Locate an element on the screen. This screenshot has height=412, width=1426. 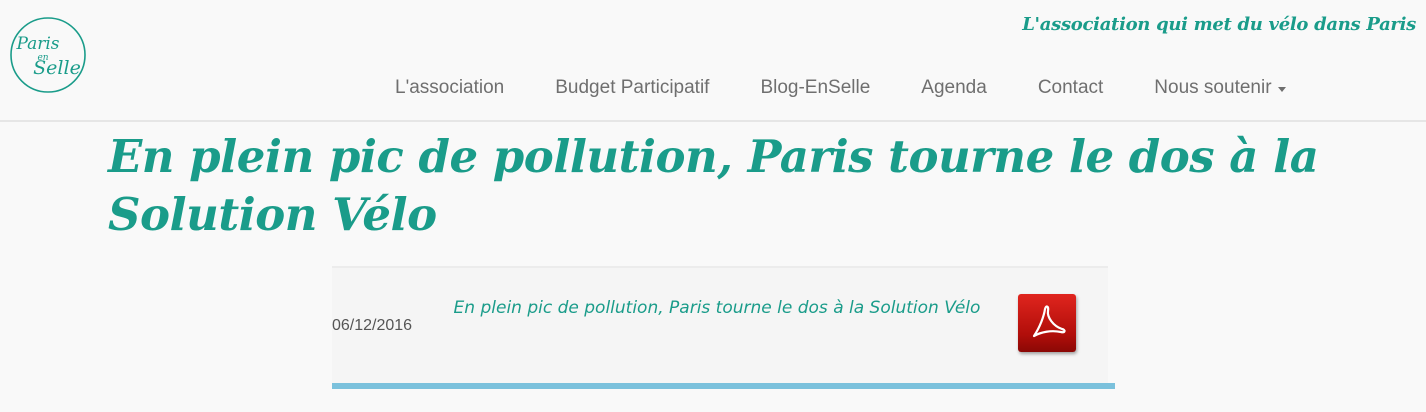
nav-item-agenda: Agenda is located at coordinates (954, 88).